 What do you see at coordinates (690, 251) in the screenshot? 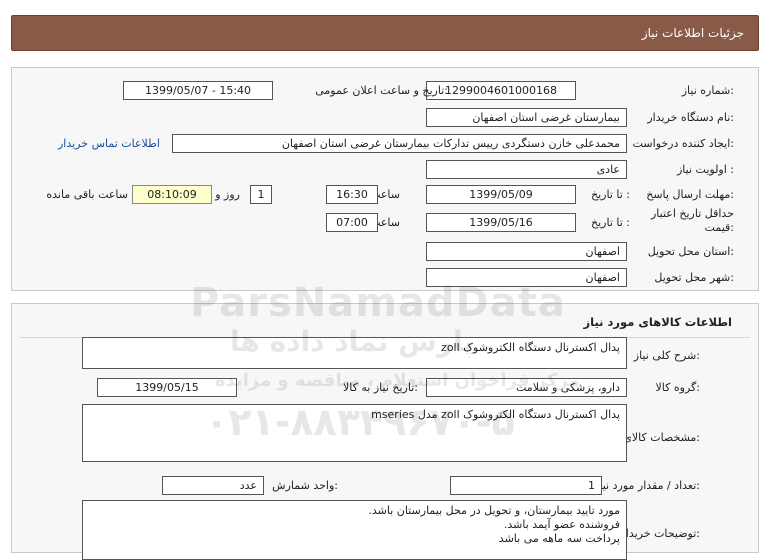
I see `province-label: استان محل تحویل:` at bounding box center [690, 251].